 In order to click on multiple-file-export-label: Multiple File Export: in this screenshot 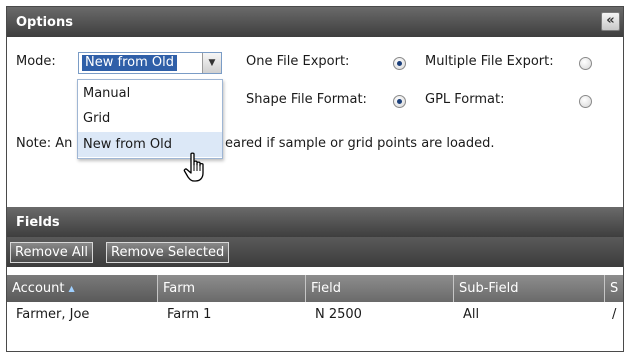, I will do `click(489, 61)`.